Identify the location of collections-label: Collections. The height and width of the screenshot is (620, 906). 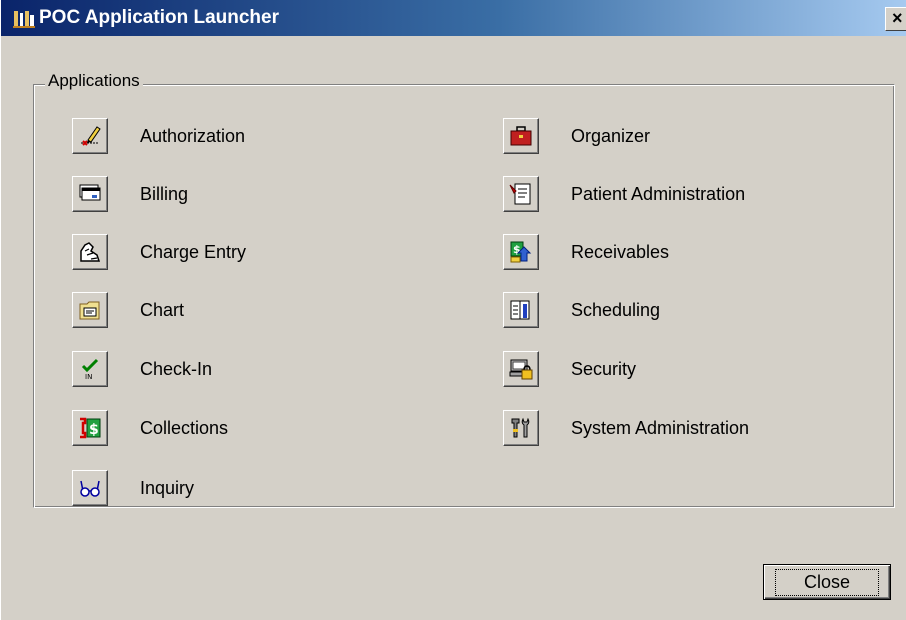
(184, 427).